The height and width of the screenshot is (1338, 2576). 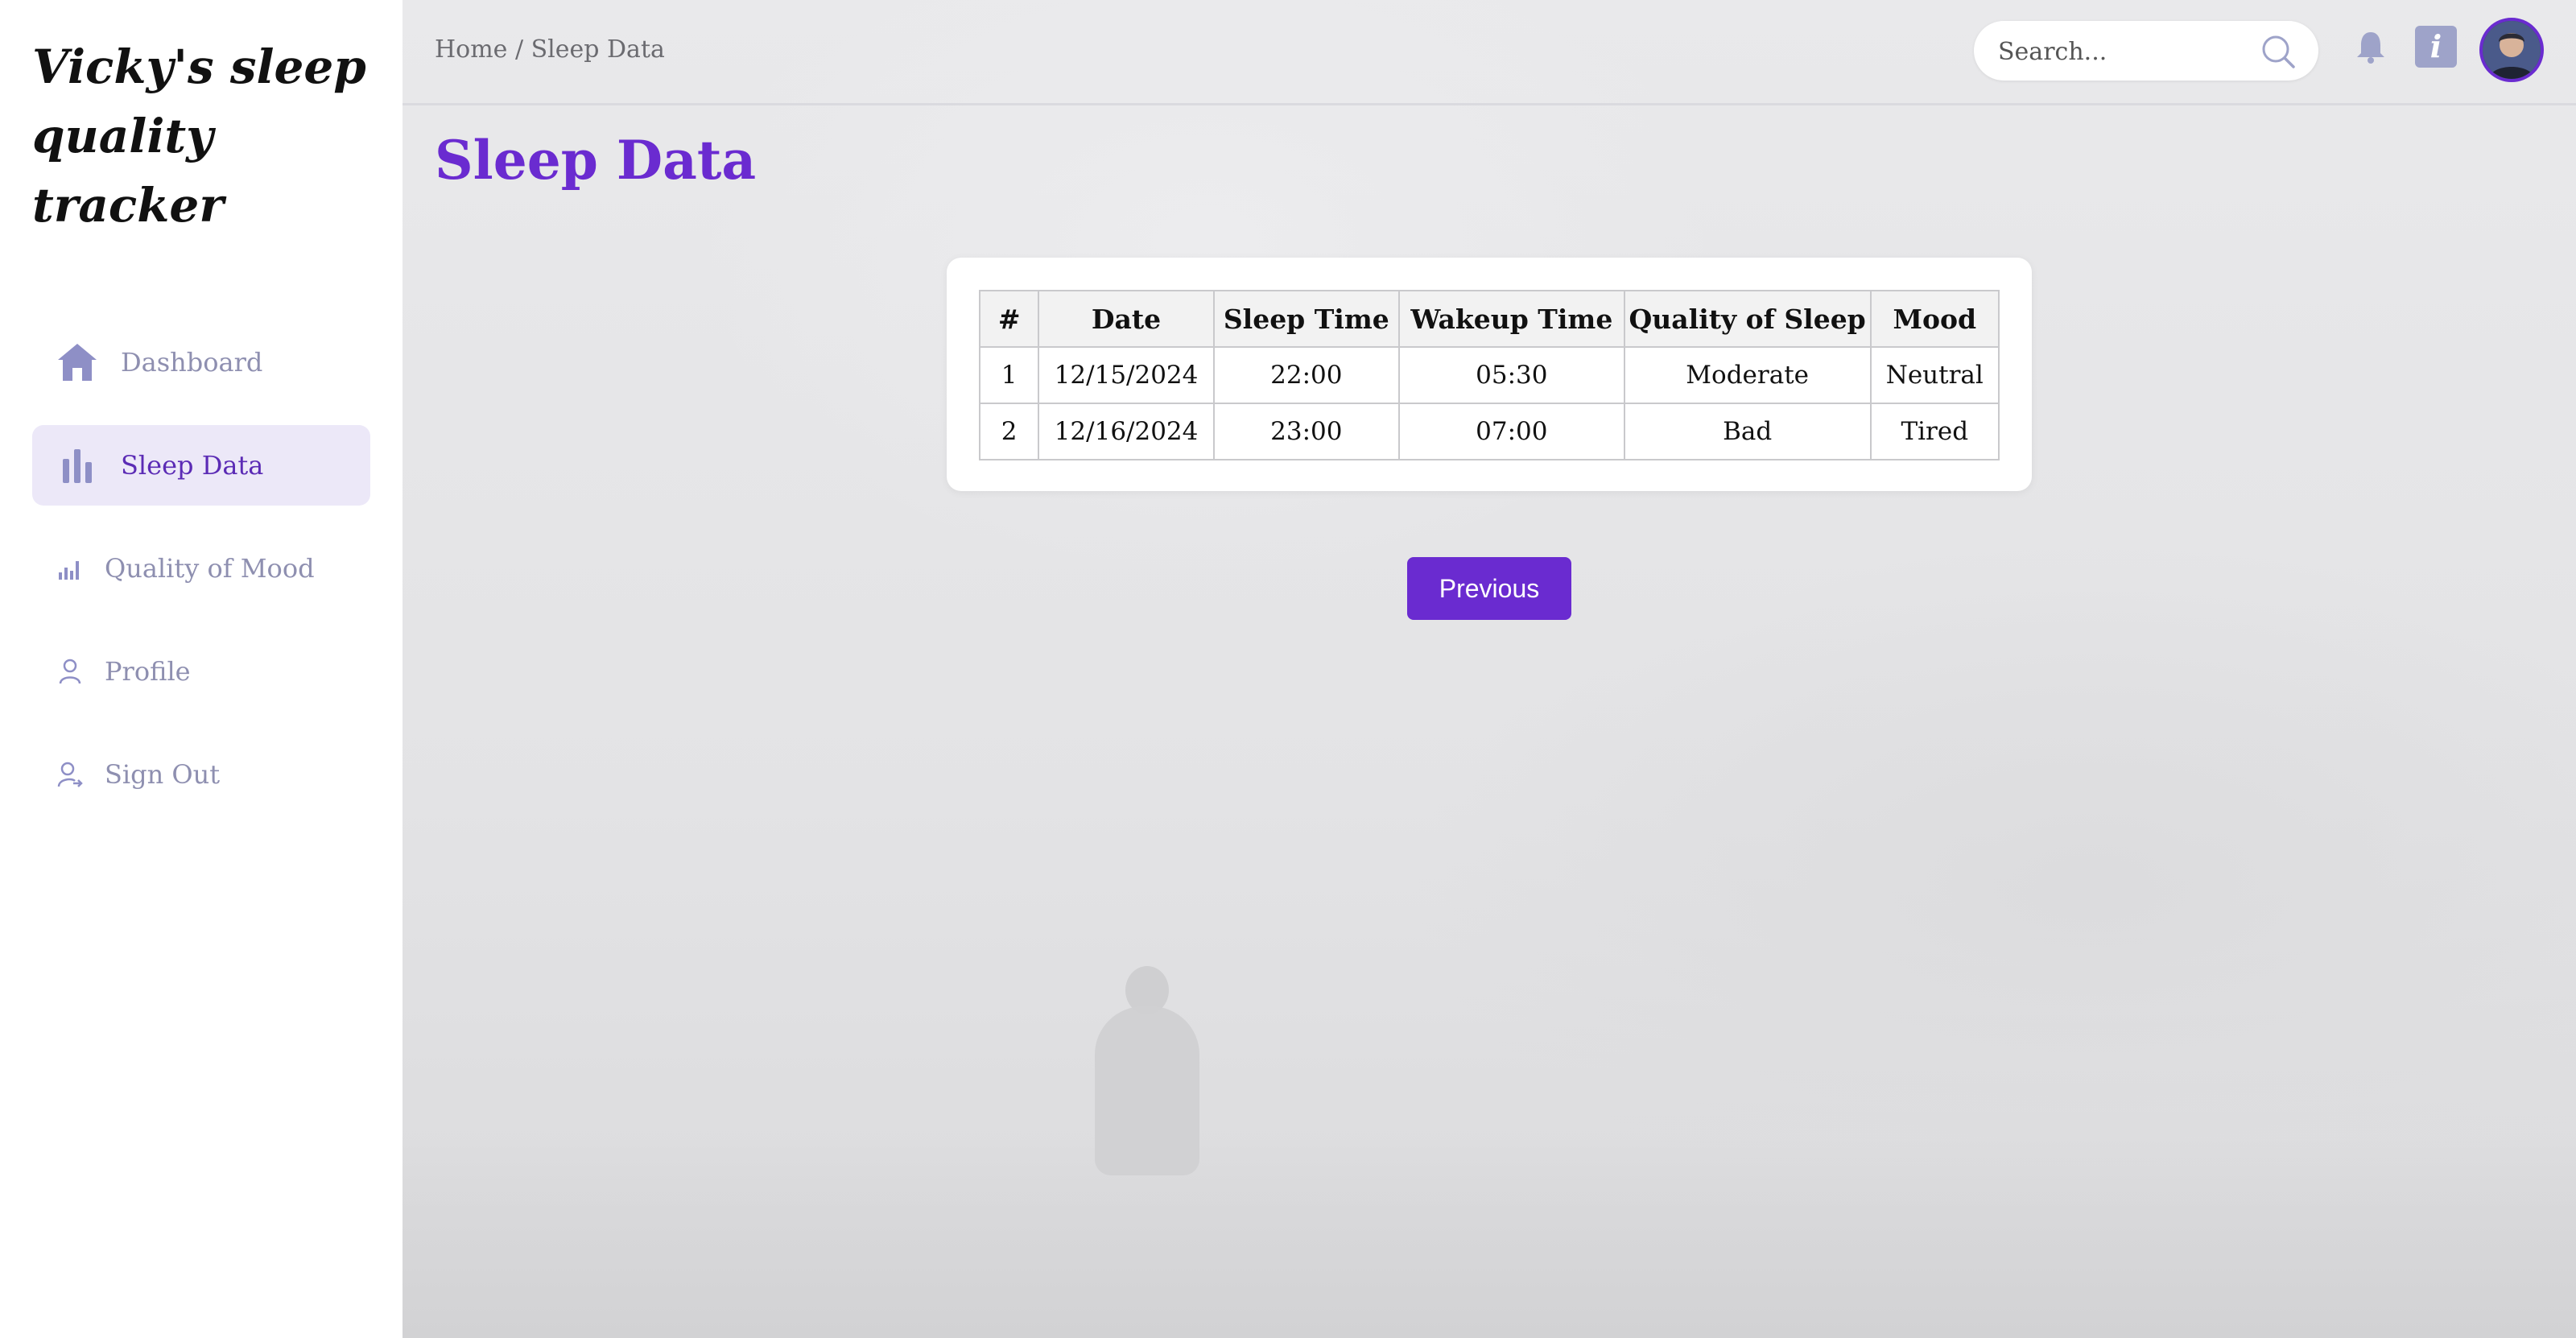 I want to click on sidebar-item-profile: Profile, so click(x=201, y=671).